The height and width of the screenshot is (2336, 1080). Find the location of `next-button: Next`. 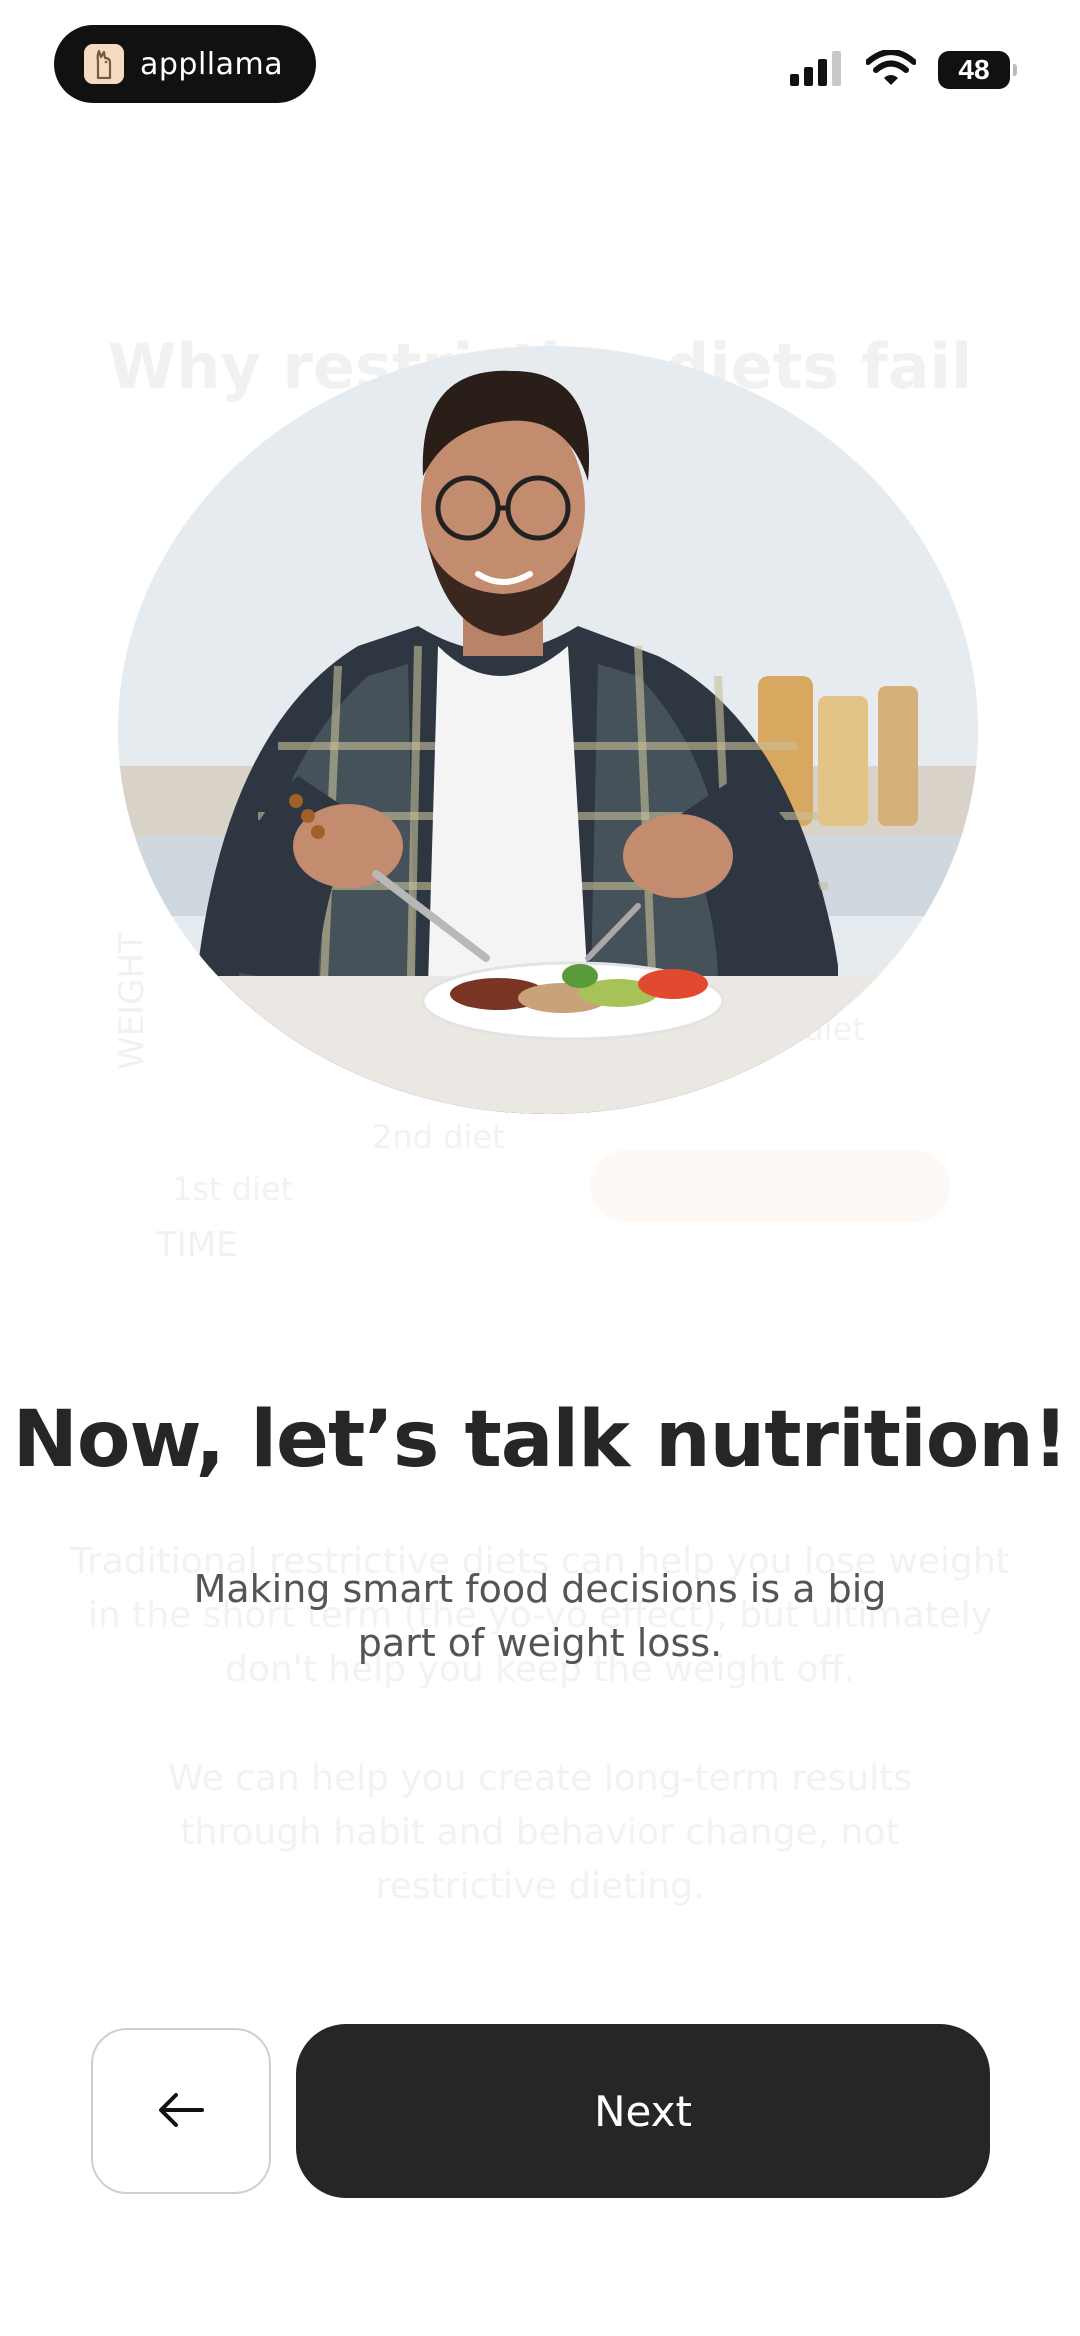

next-button: Next is located at coordinates (643, 2111).